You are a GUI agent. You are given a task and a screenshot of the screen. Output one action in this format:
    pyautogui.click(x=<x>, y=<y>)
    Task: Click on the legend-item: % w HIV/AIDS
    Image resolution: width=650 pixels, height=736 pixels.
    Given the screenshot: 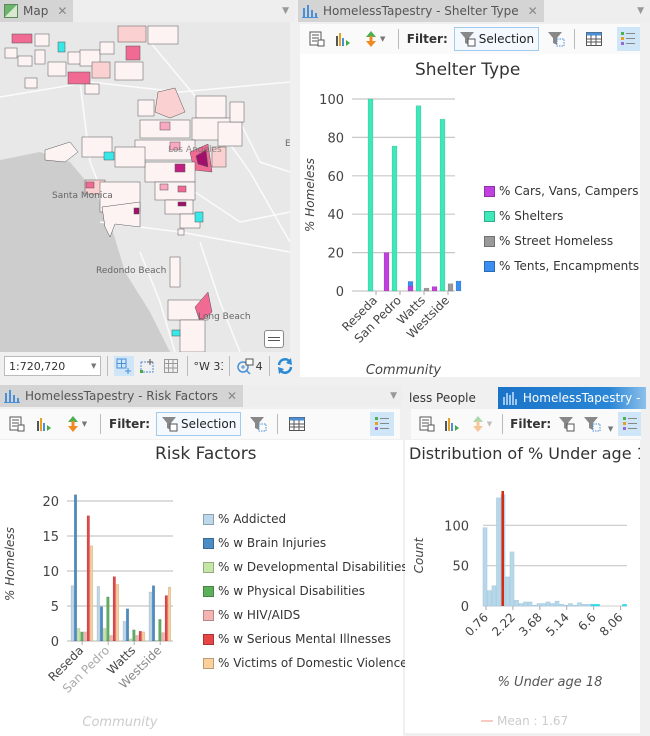 What is the action you would take?
    pyautogui.click(x=305, y=615)
    